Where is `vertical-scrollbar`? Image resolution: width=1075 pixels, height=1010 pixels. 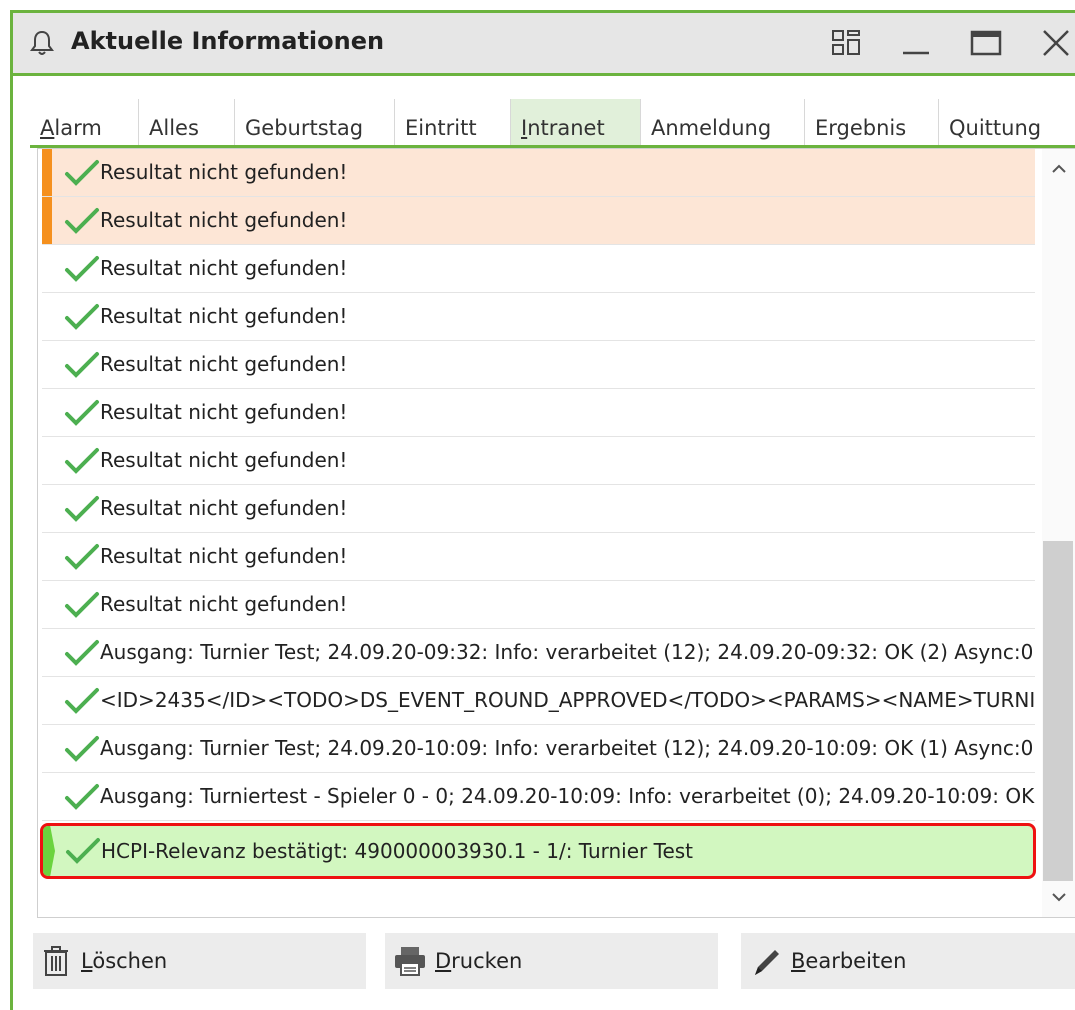
vertical-scrollbar is located at coordinates (1058, 533).